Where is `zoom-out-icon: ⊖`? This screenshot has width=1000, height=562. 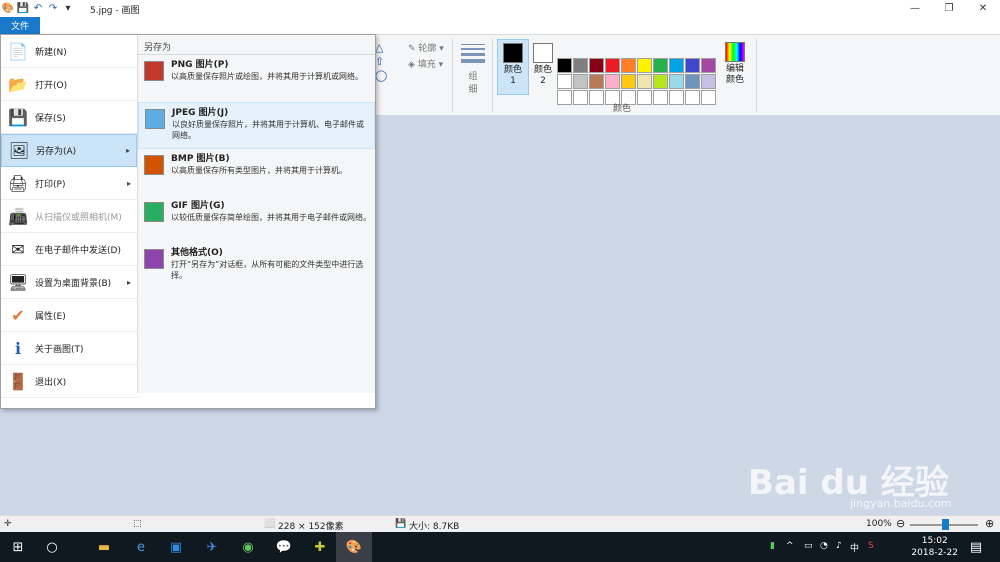
zoom-out-icon: ⊖ is located at coordinates (900, 523).